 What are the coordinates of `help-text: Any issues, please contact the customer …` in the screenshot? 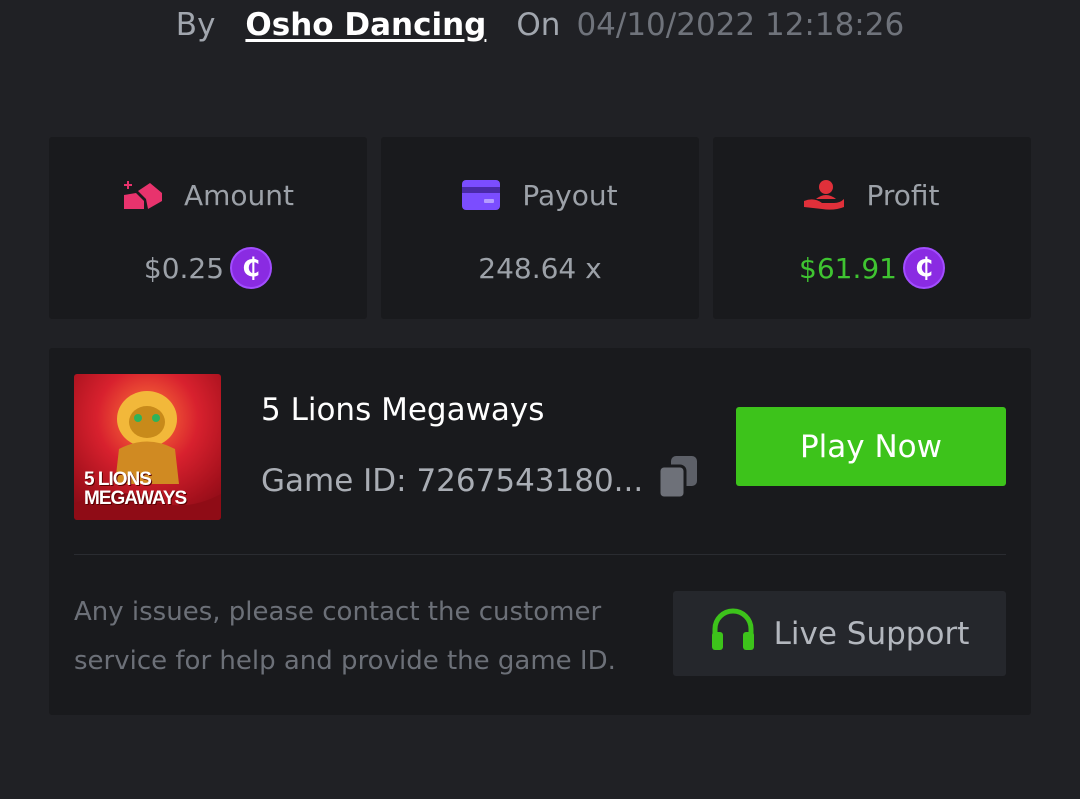 It's located at (345, 636).